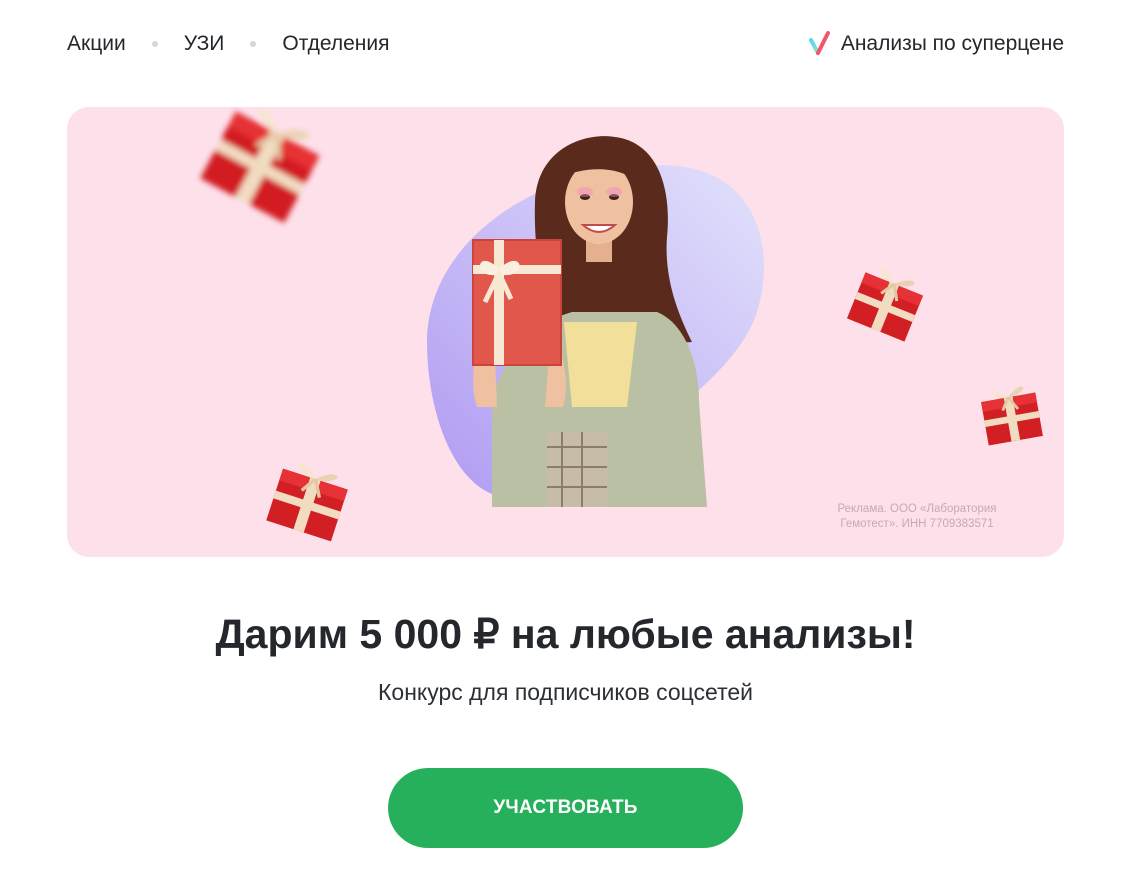  What do you see at coordinates (952, 44) in the screenshot?
I see `promo-link-label: Анализы по суперцене` at bounding box center [952, 44].